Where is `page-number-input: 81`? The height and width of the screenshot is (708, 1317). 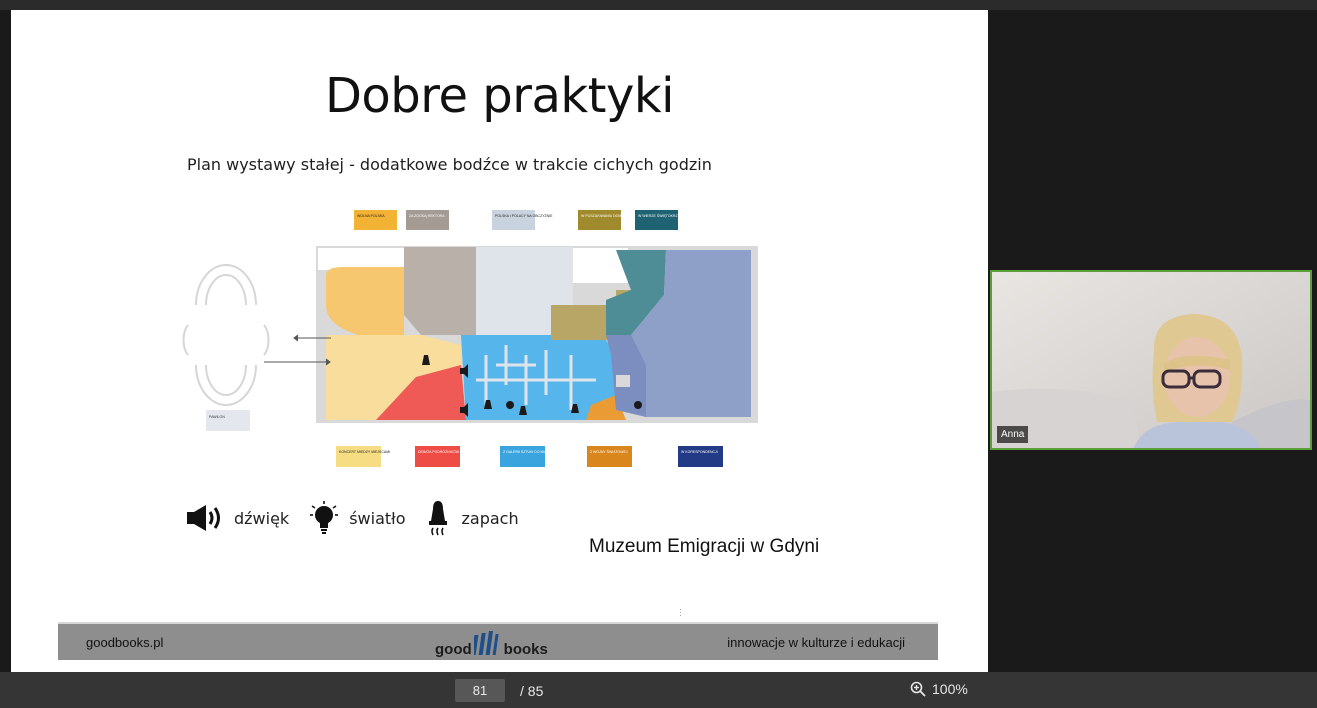
page-number-input: 81 is located at coordinates (480, 690).